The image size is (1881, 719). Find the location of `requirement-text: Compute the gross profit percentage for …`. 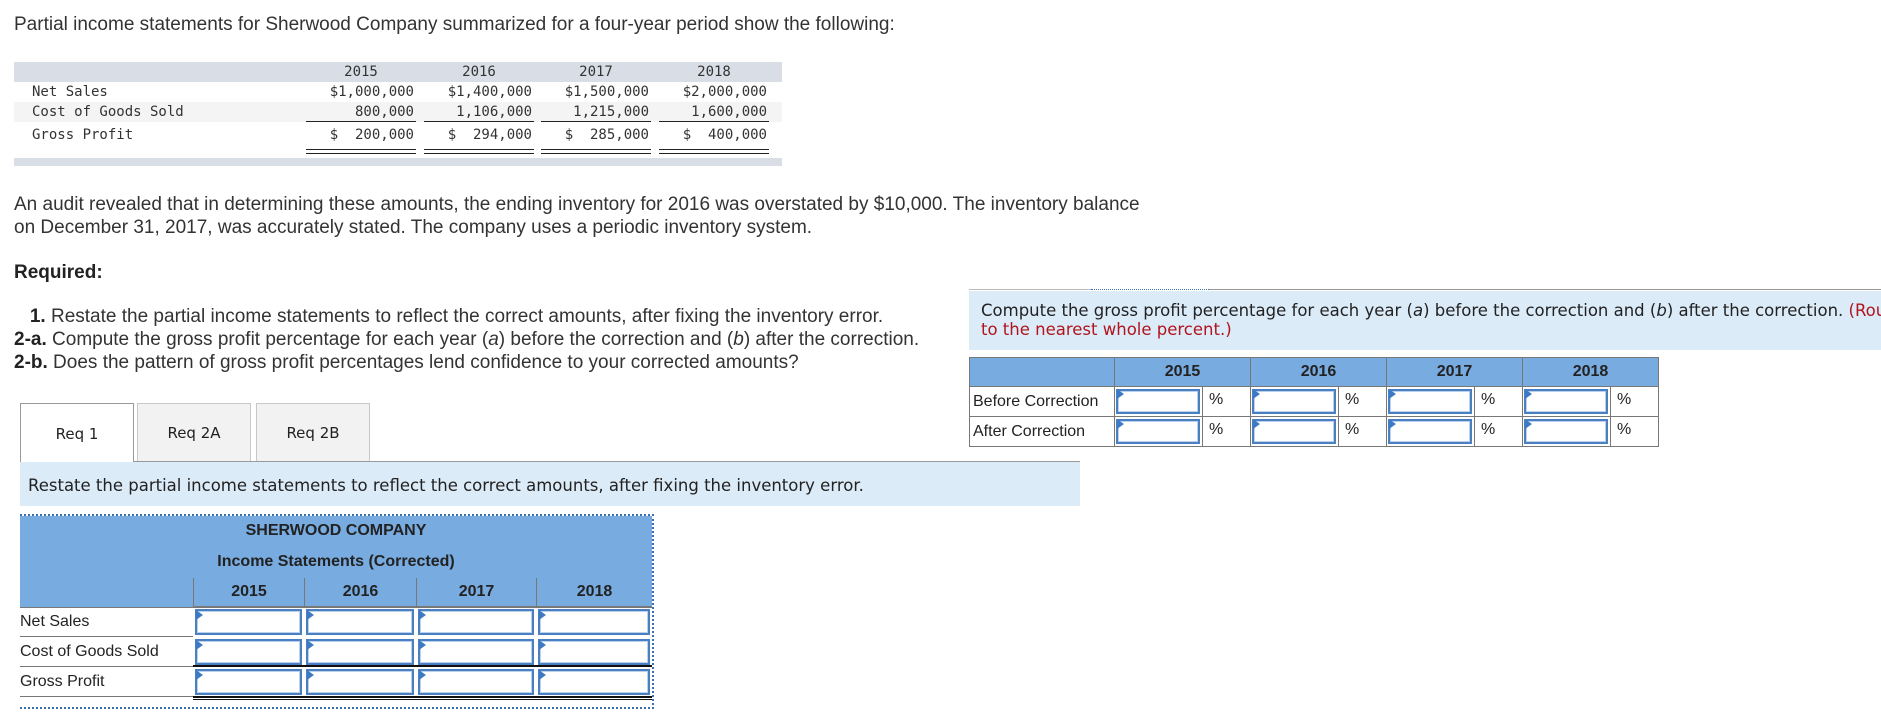

requirement-text: Compute the gross profit percentage for … is located at coordinates (267, 339).